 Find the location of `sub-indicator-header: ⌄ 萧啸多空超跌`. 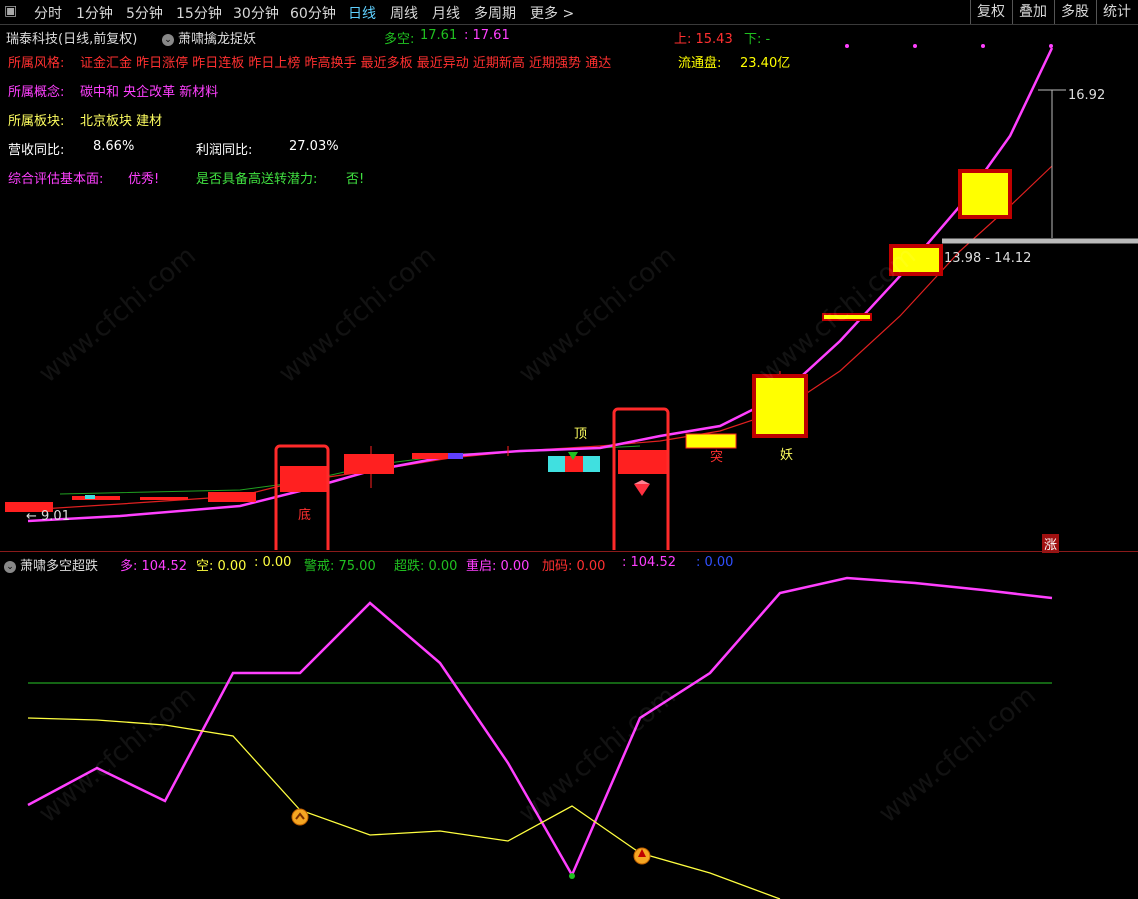

sub-indicator-header: ⌄ 萧啸多空超跌 is located at coordinates (51, 564).